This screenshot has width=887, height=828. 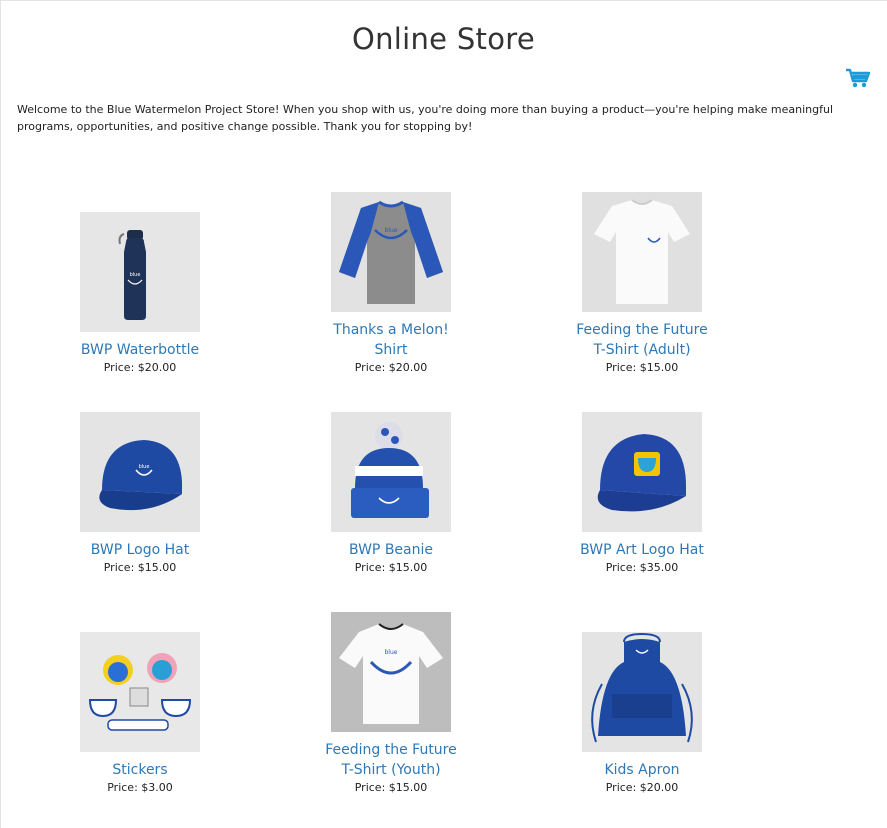 I want to click on product-name-link: Feeding the Future T-Shirt (Adult), so click(x=642, y=340).